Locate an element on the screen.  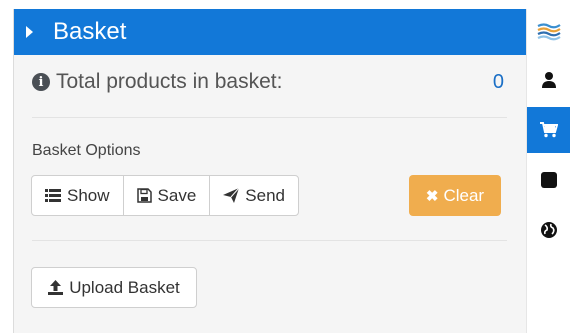
basket-total-row: i Total products in basket: 0 is located at coordinates (269, 82).